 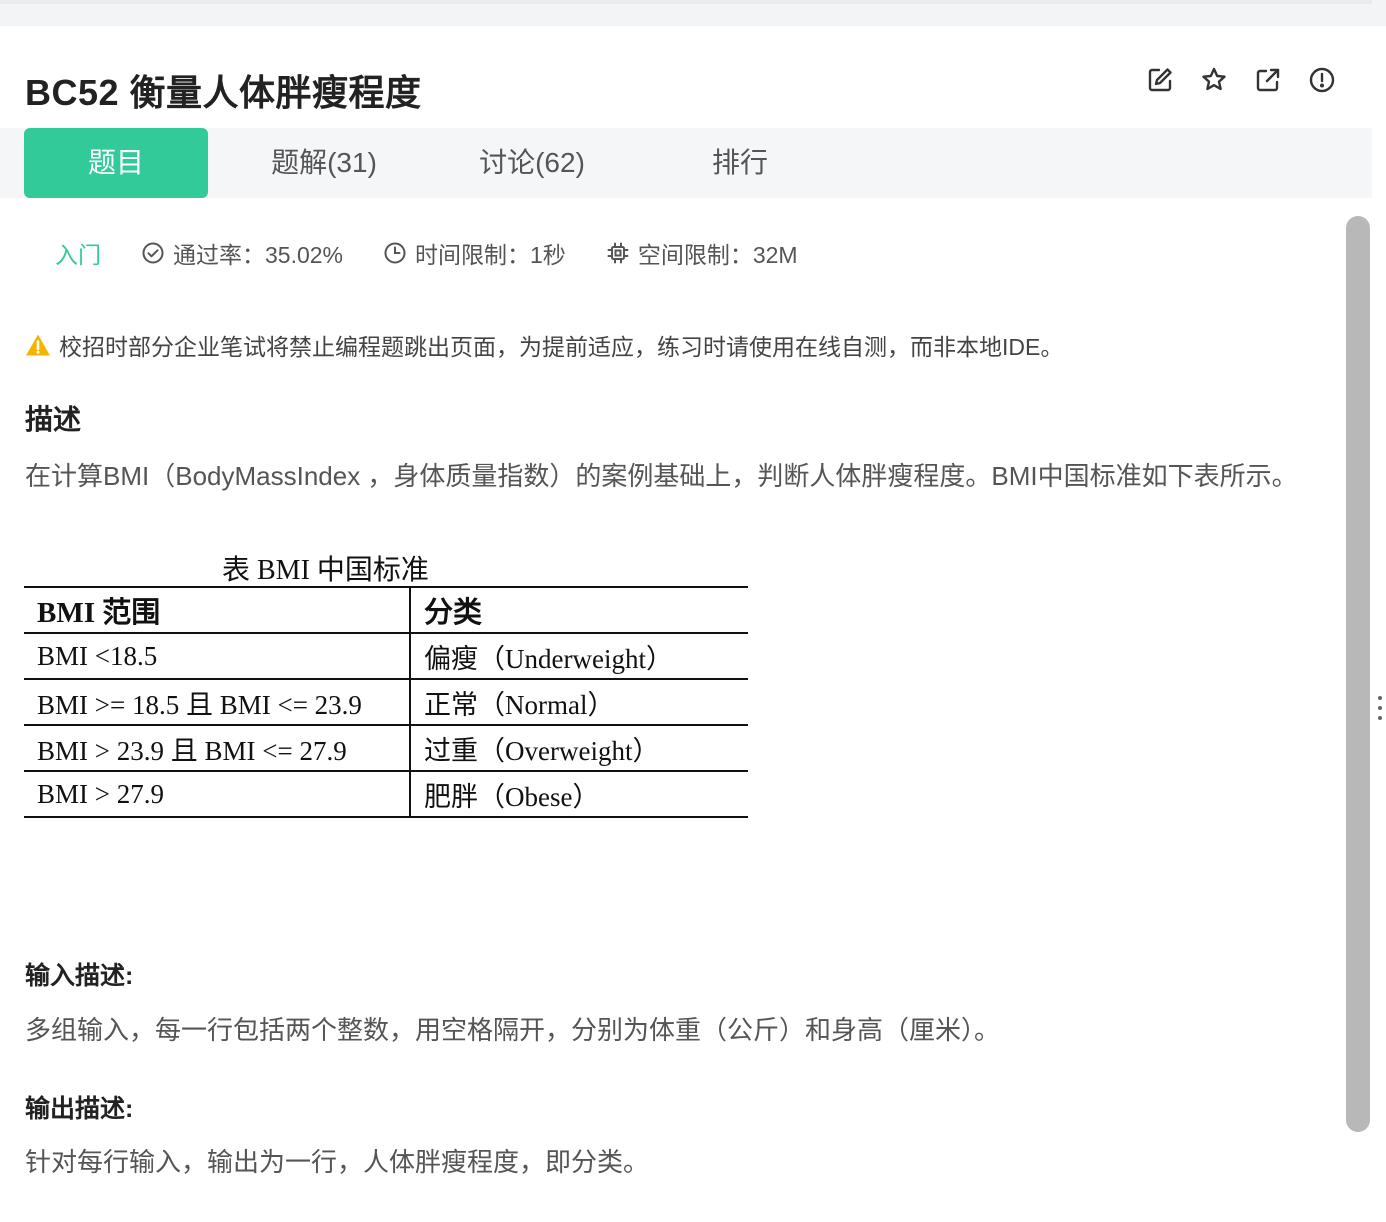 I want to click on input-desc-text: 多组输入，每一行包括两个整数，用空格隔开，分别为体重（公斤）和身高（厘米）。, so click(x=513, y=1030).